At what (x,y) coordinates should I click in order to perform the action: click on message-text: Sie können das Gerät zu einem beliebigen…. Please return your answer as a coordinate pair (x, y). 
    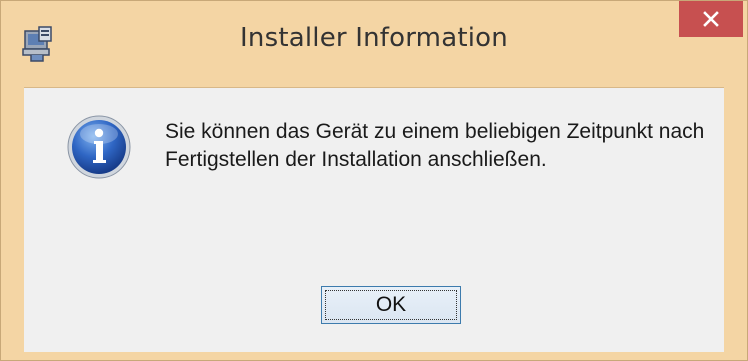
    Looking at the image, I should click on (440, 146).